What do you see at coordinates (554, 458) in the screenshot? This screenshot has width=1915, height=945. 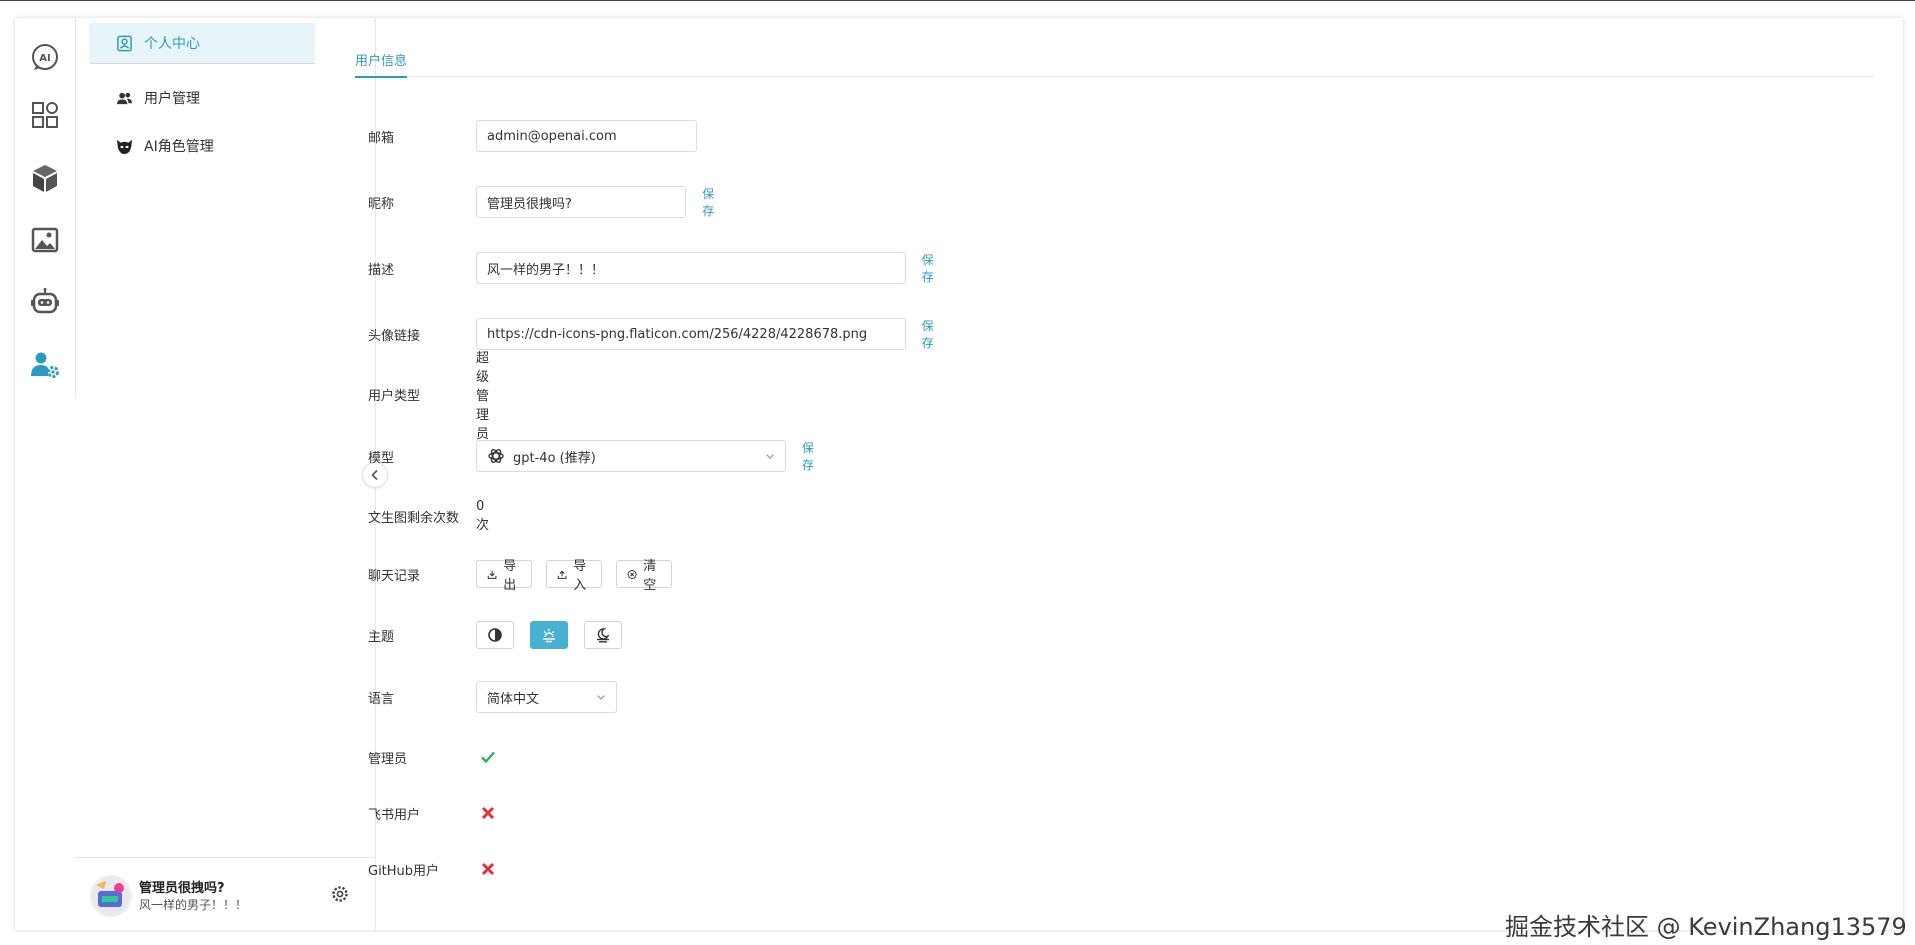 I see `model-selected-value: gpt-4o (推荐)` at bounding box center [554, 458].